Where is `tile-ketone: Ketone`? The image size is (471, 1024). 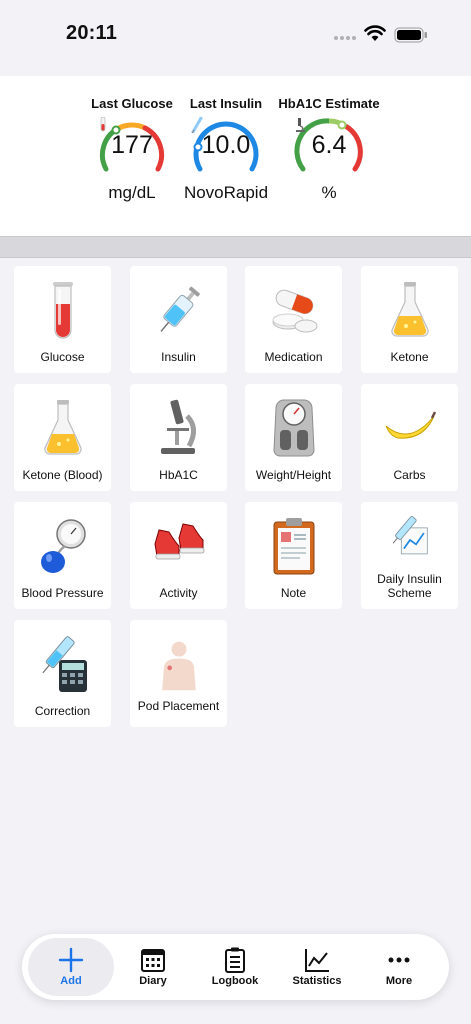 tile-ketone: Ketone is located at coordinates (409, 319).